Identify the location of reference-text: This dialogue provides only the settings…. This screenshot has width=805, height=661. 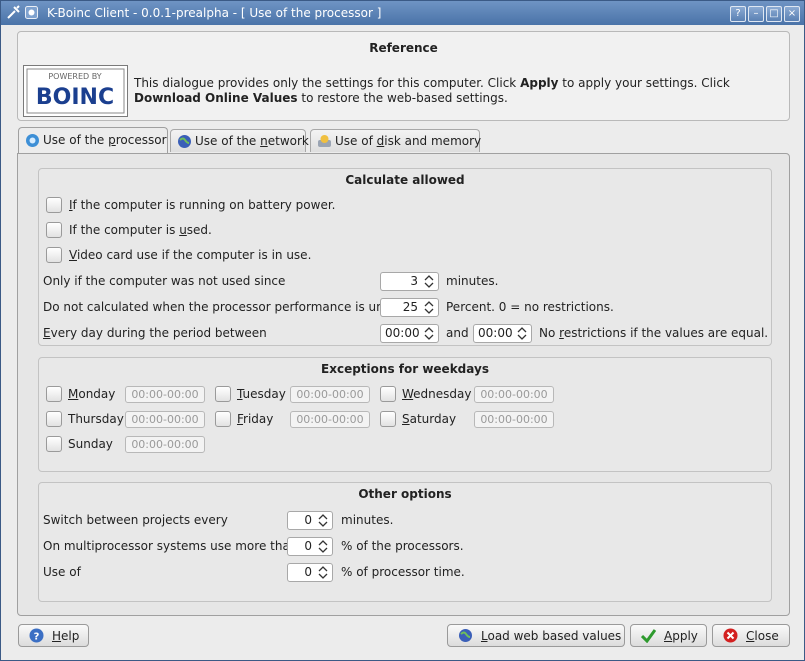
(432, 90).